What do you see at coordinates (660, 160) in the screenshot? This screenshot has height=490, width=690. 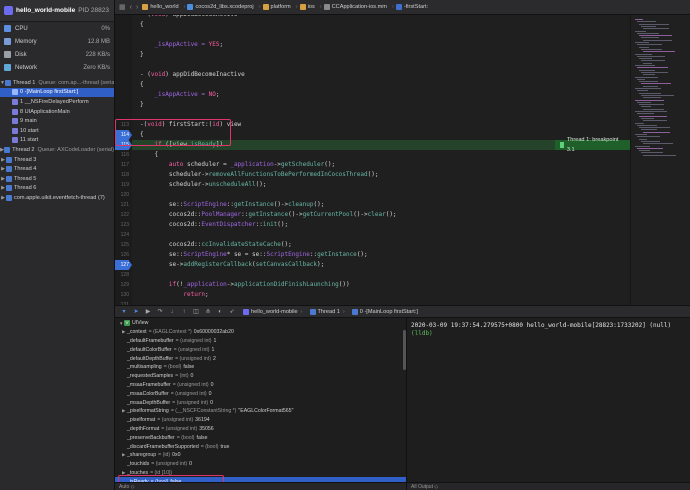 I see `minimap` at bounding box center [660, 160].